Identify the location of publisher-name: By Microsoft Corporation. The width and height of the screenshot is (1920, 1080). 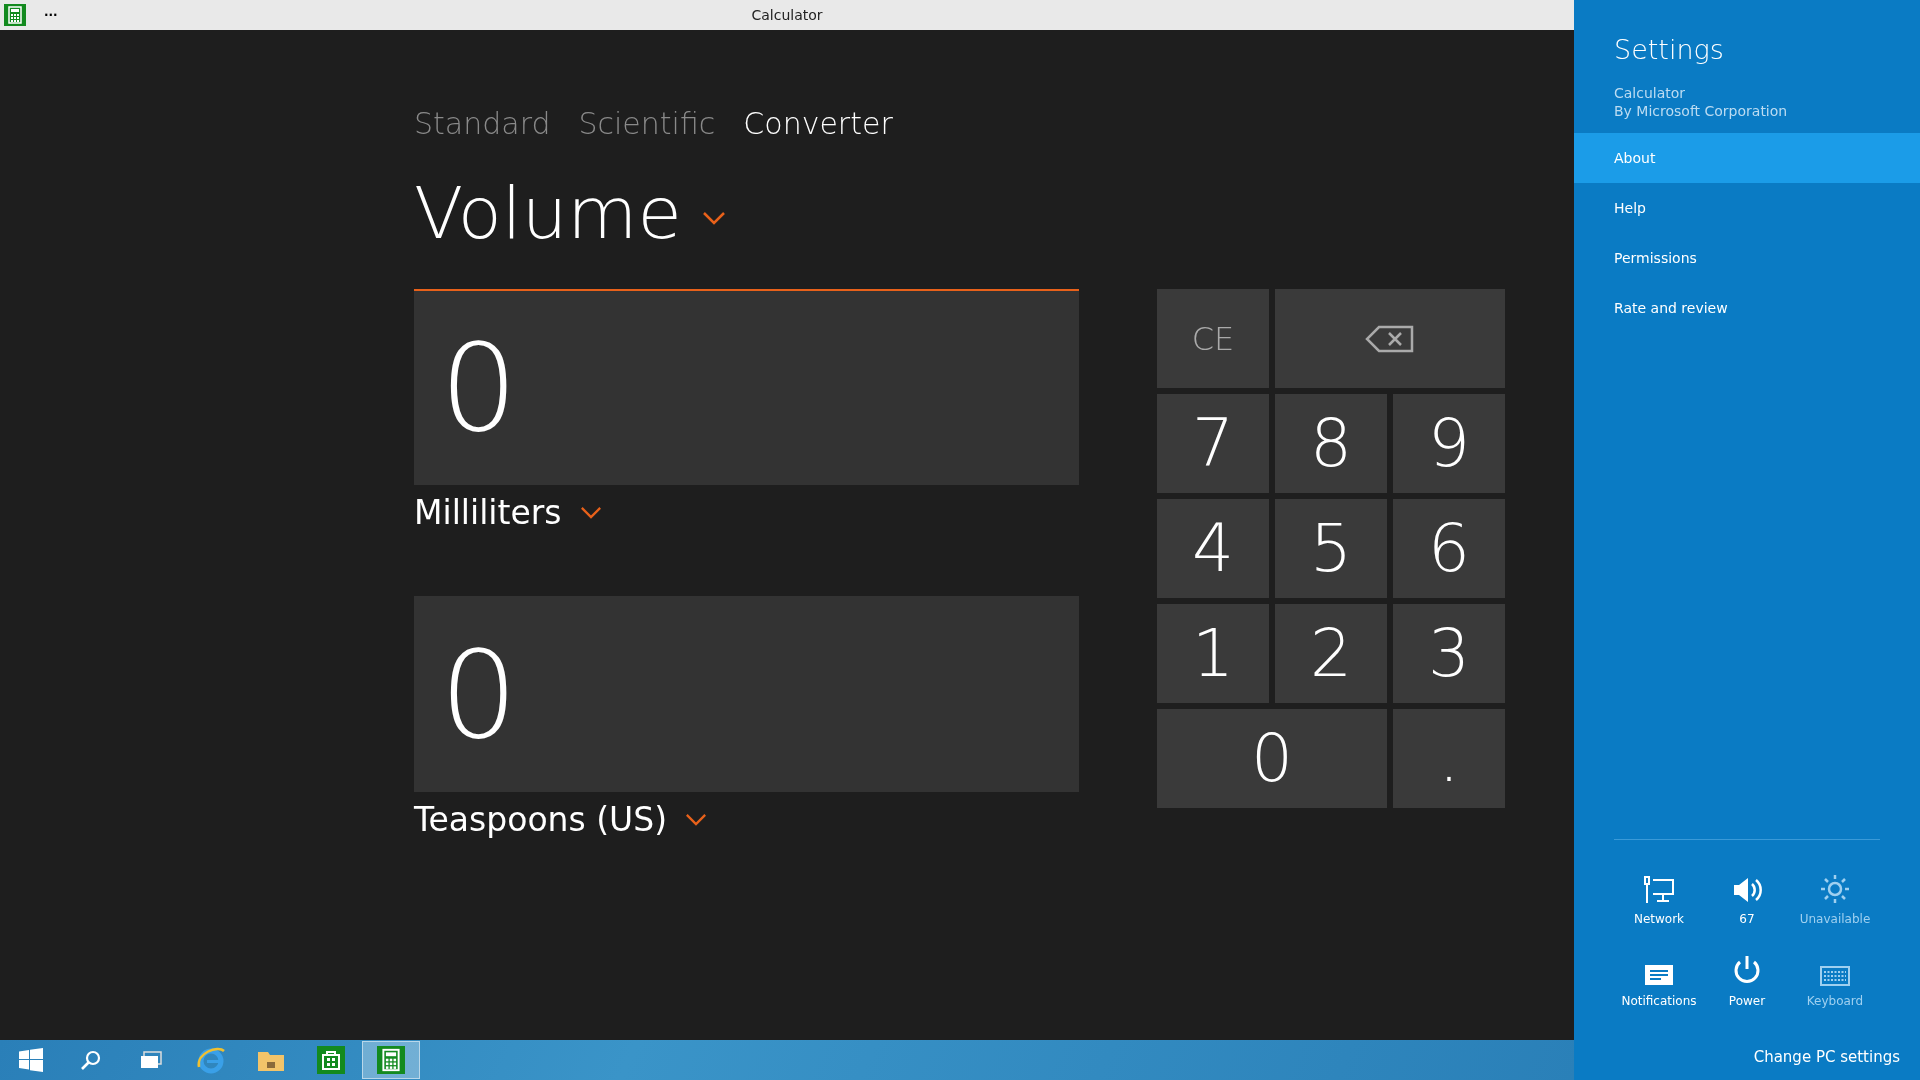
(1701, 111).